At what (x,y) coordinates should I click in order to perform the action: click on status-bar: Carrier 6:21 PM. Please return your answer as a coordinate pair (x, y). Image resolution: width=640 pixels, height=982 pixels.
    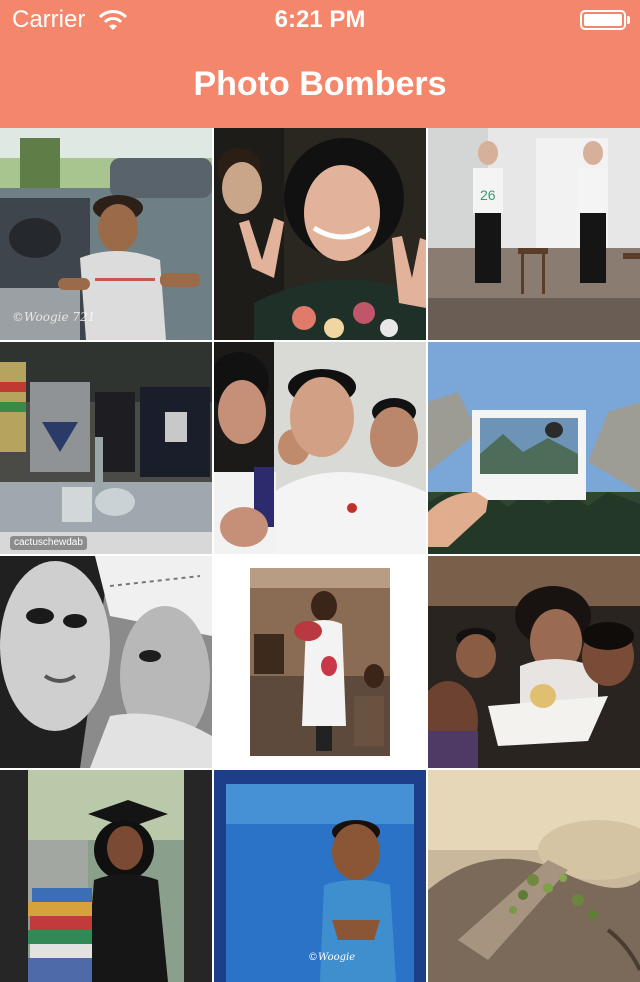
    Looking at the image, I should click on (320, 20).